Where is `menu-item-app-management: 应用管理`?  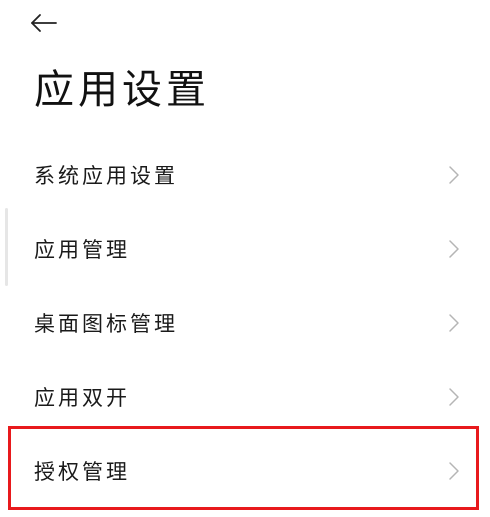 menu-item-app-management: 应用管理 is located at coordinates (245, 249).